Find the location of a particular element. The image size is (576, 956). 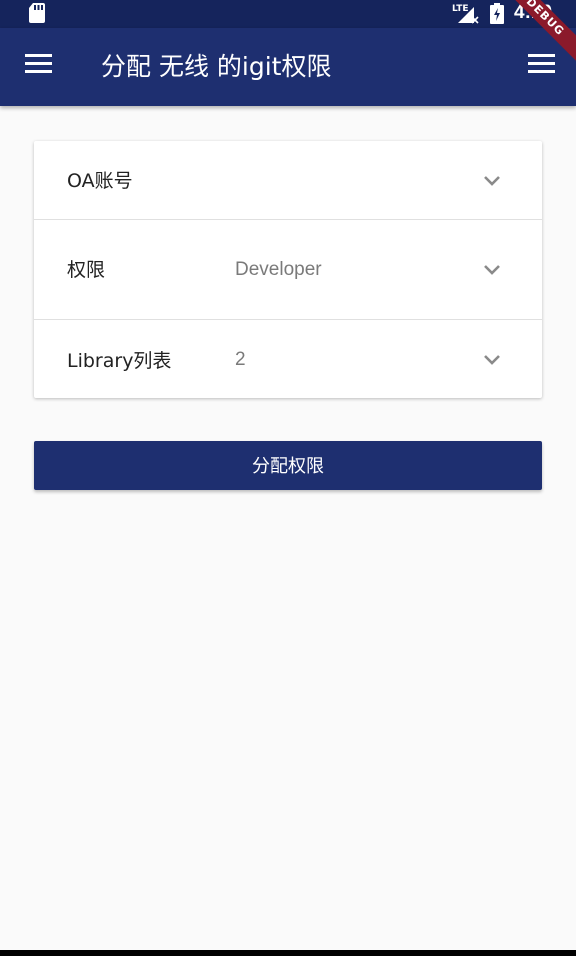

assign-permission-button: 分配权限 is located at coordinates (288, 465).